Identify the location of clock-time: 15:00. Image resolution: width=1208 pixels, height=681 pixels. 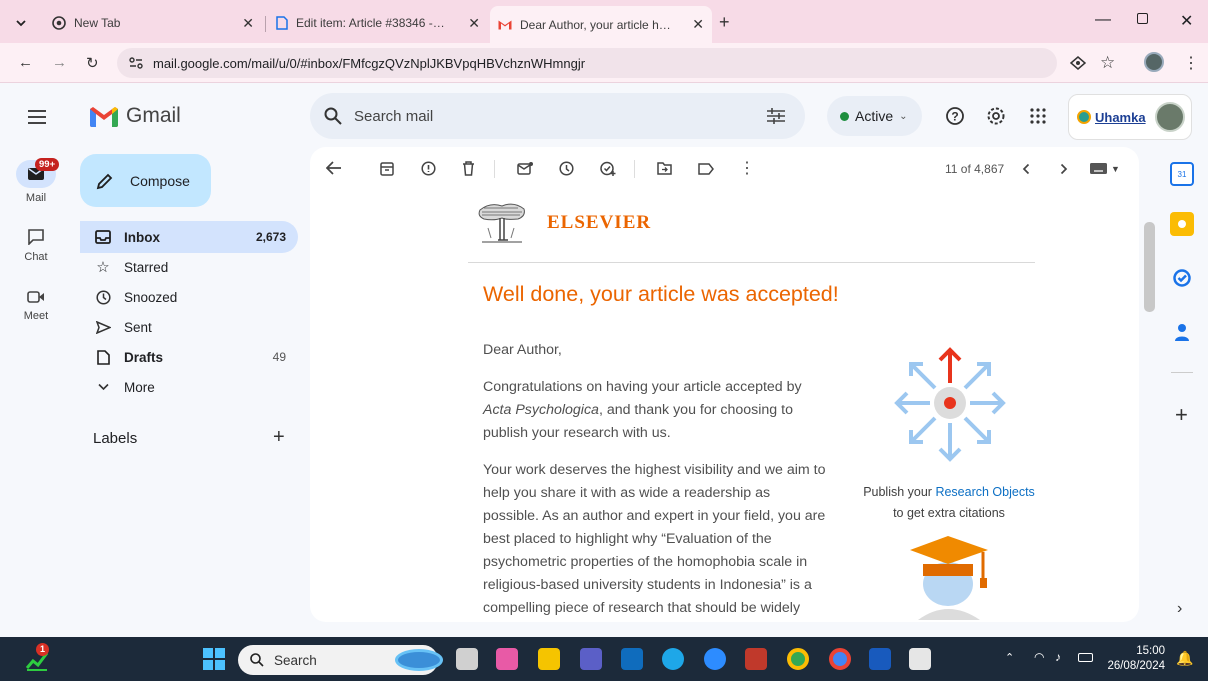
(1150, 651).